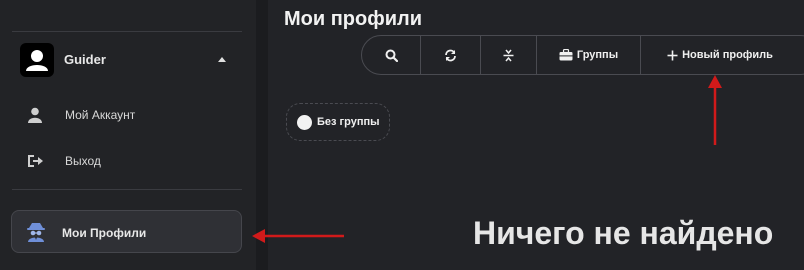 The height and width of the screenshot is (270, 804). I want to click on briefcase-icon, so click(566, 55).